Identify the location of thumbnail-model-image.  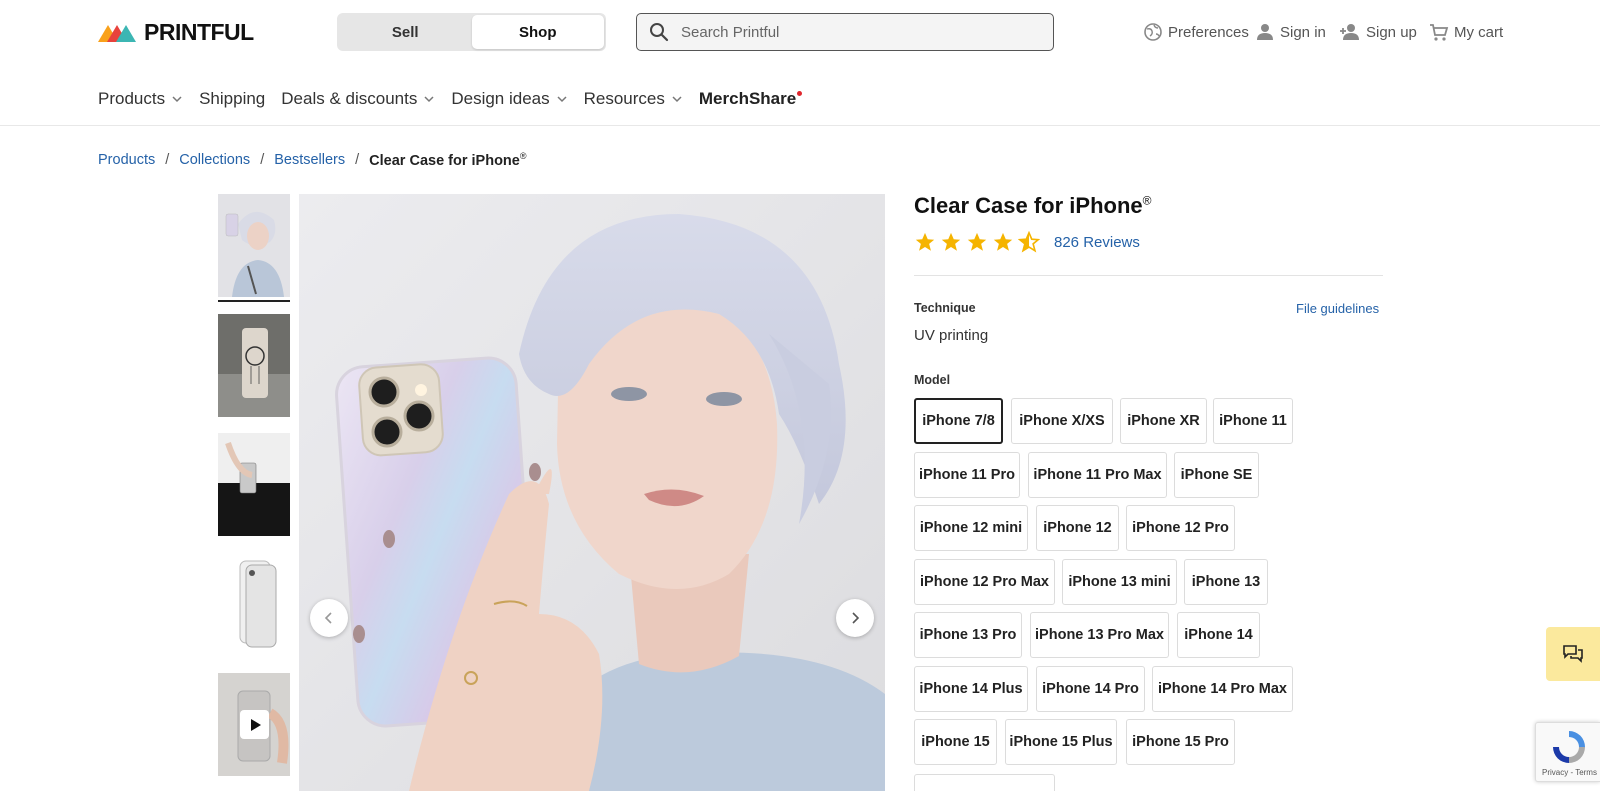
(254, 245).